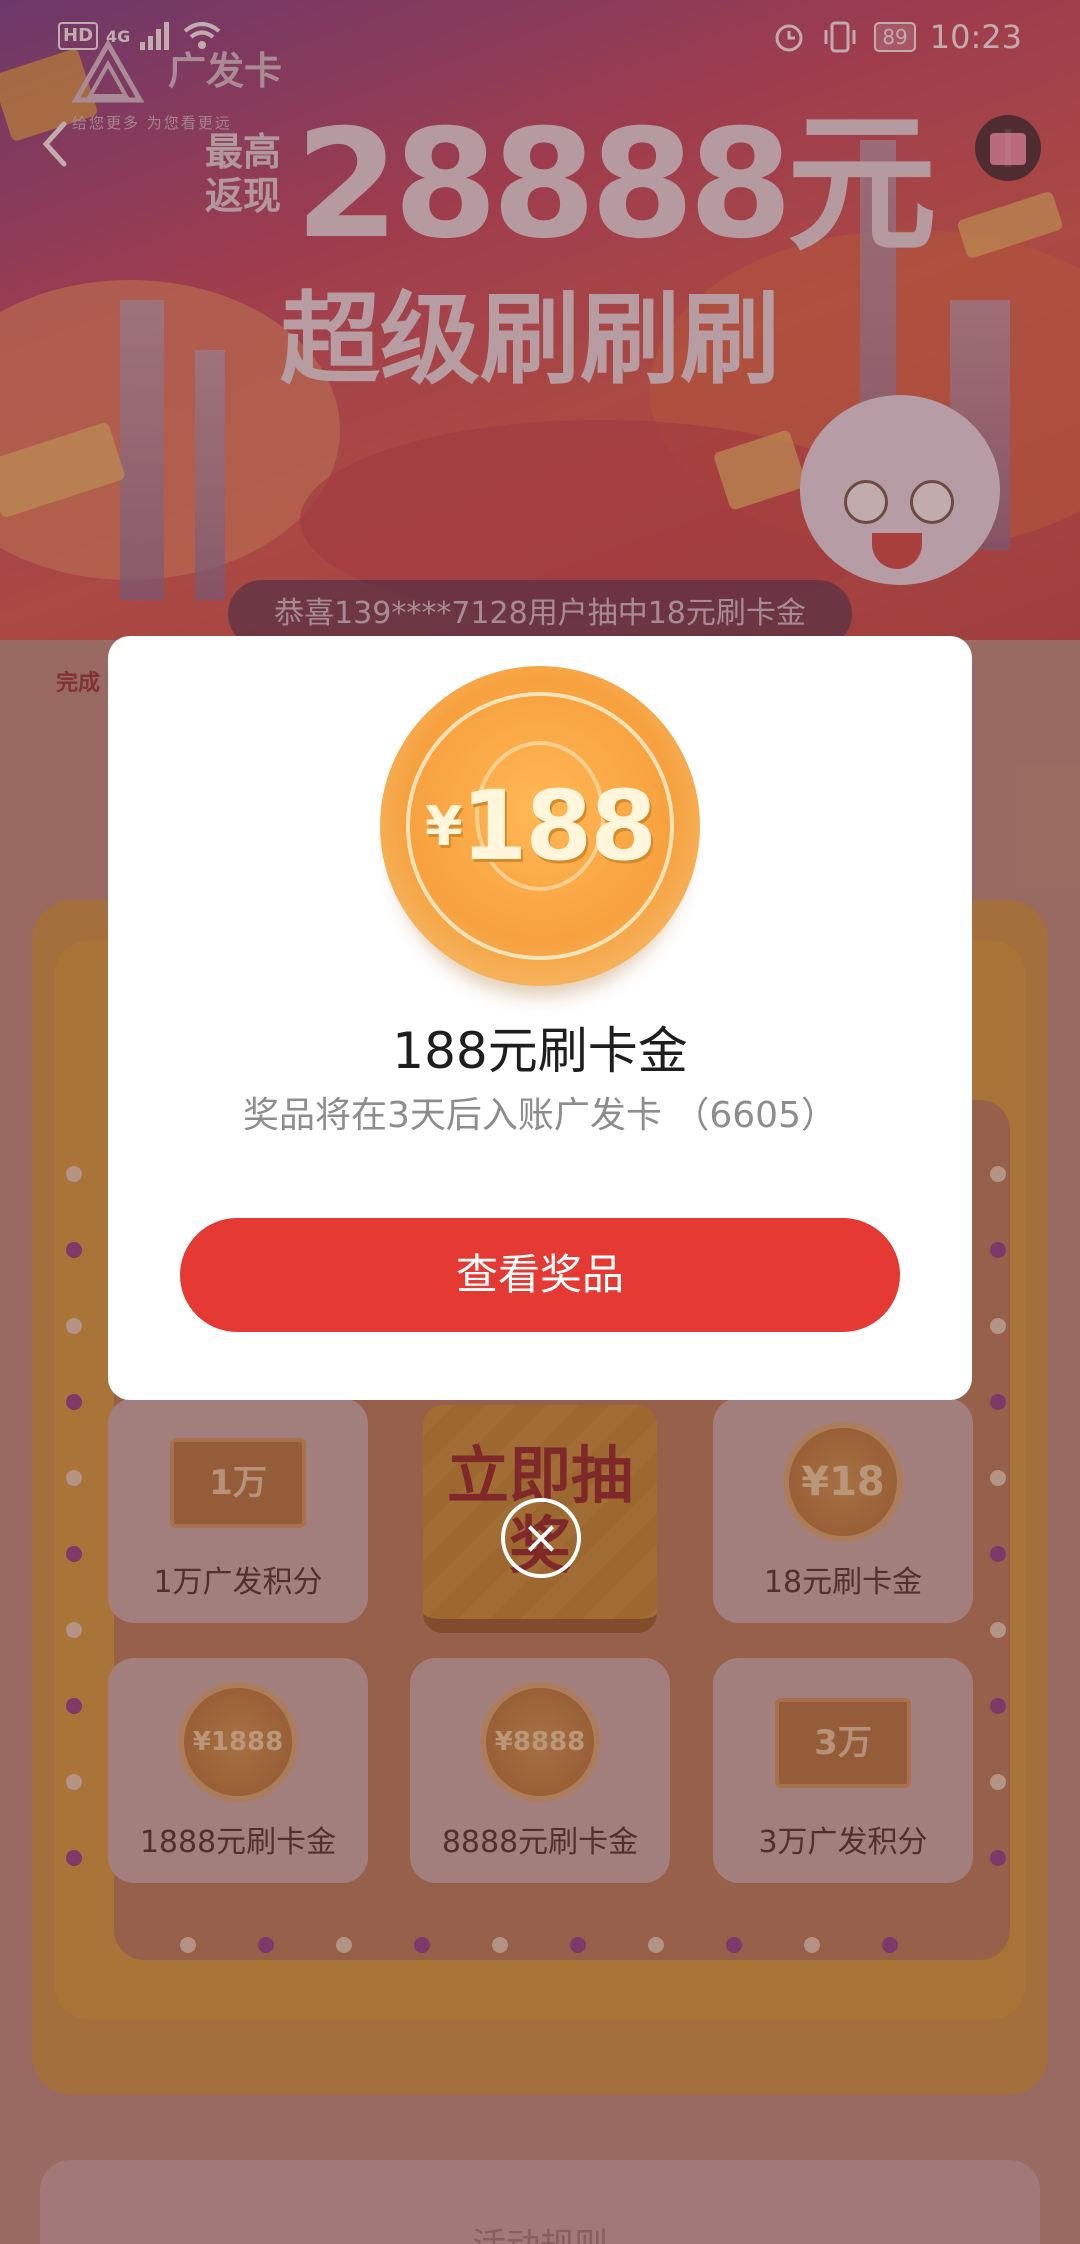 This screenshot has height=2244, width=1080. Describe the element at coordinates (540, 1275) in the screenshot. I see `view-prize-button: 查看奖品` at that location.